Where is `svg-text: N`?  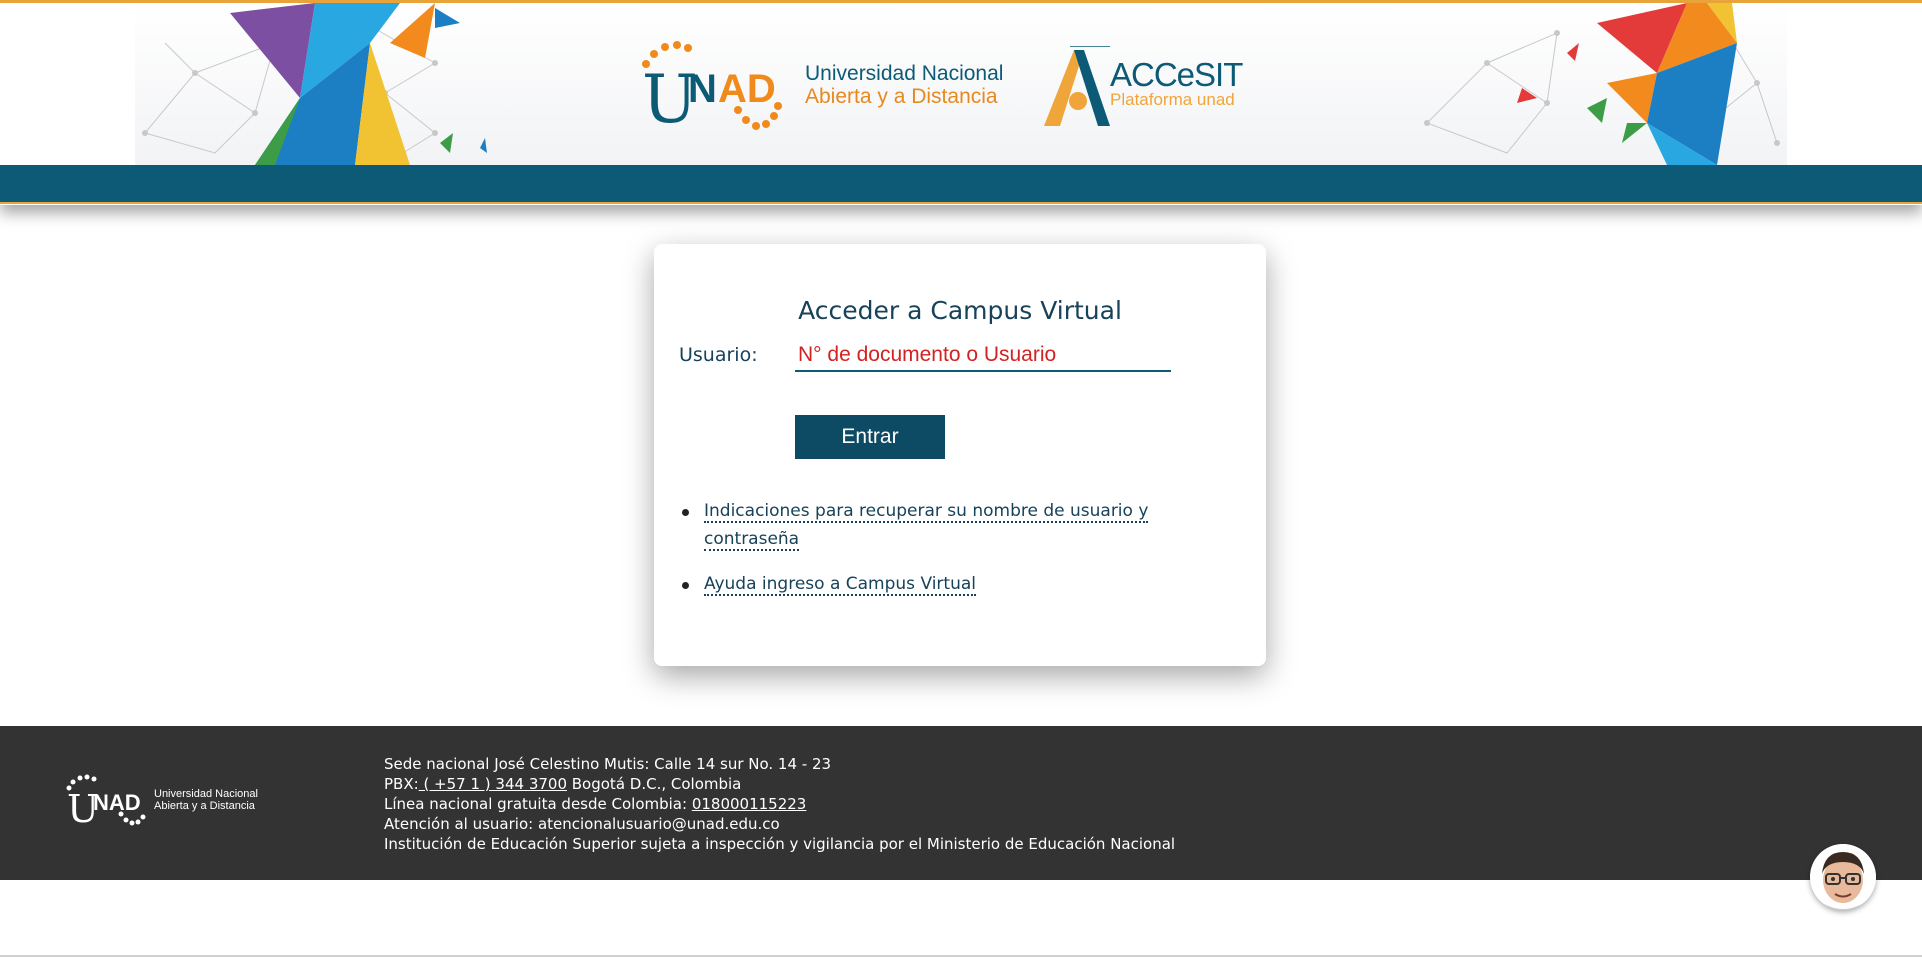 svg-text: N is located at coordinates (702, 89).